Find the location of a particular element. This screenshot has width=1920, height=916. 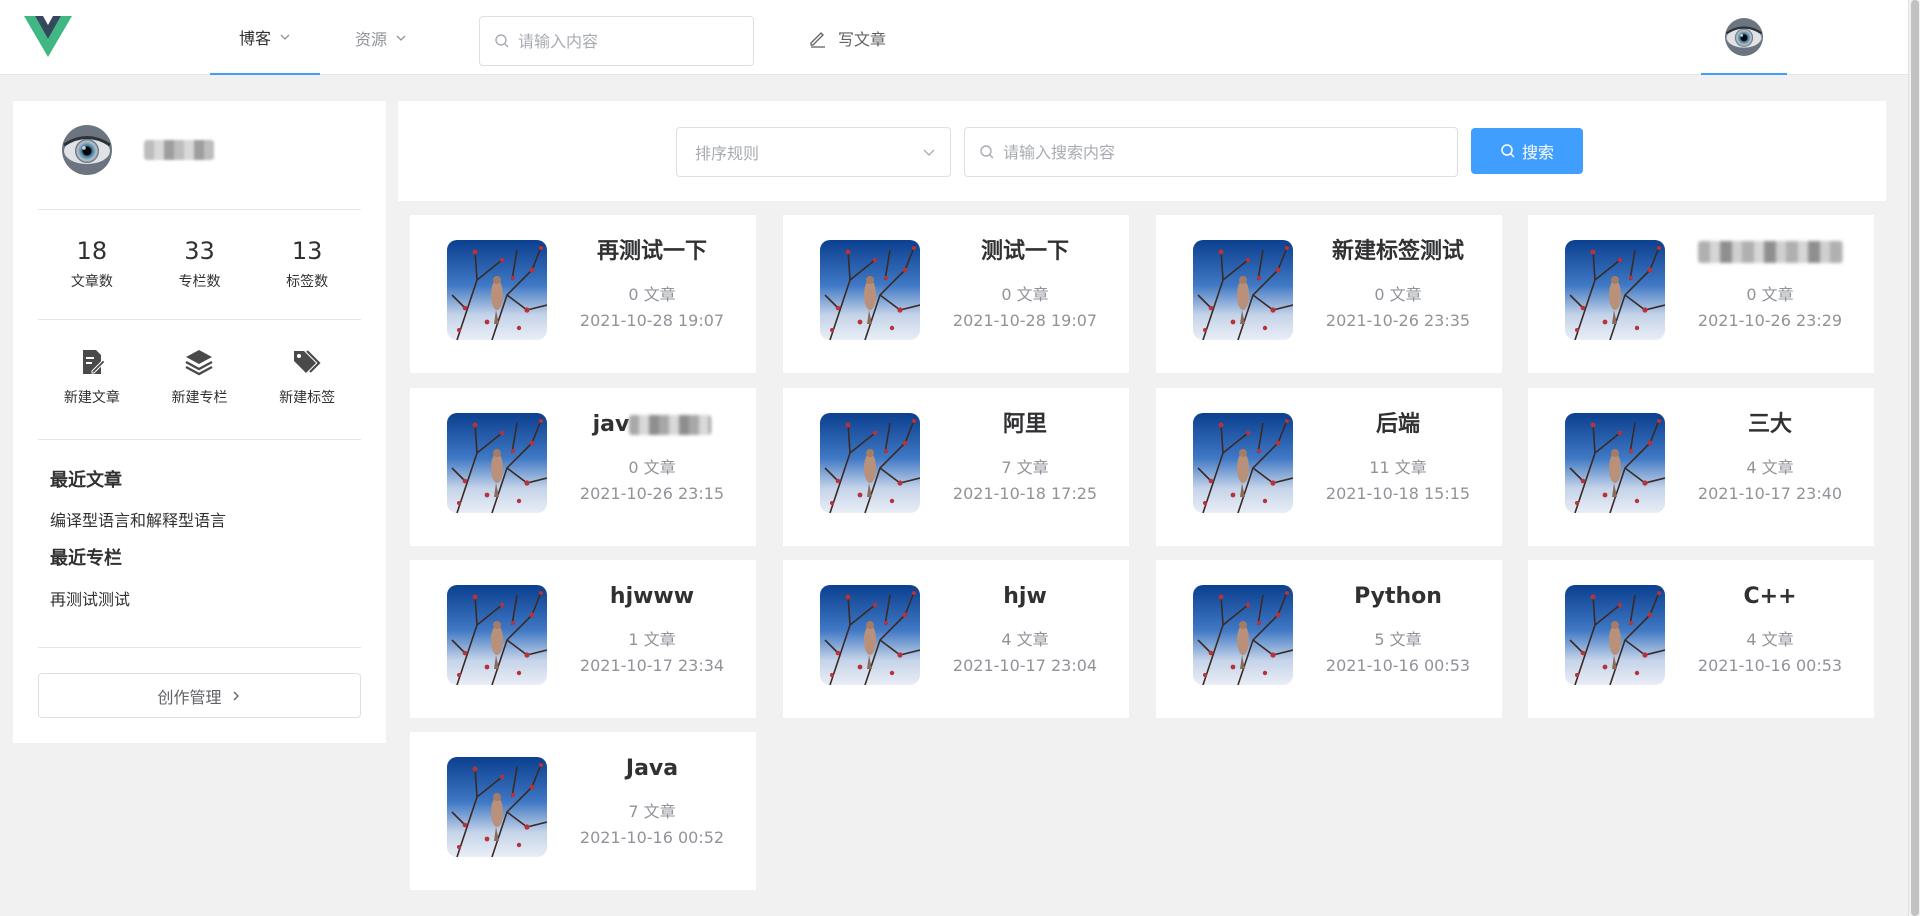

tag-title: Java is located at coordinates (652, 768).